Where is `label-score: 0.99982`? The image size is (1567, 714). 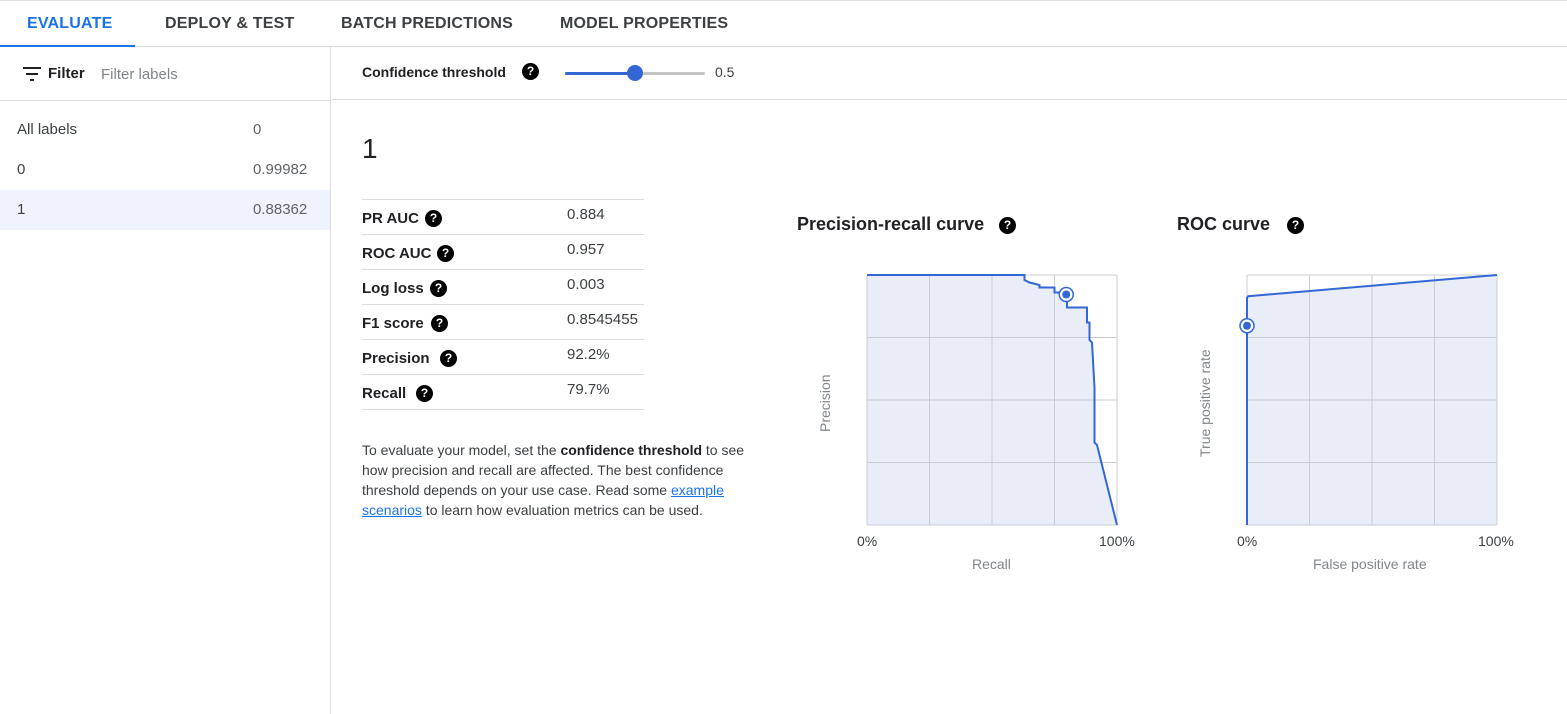 label-score: 0.99982 is located at coordinates (280, 169).